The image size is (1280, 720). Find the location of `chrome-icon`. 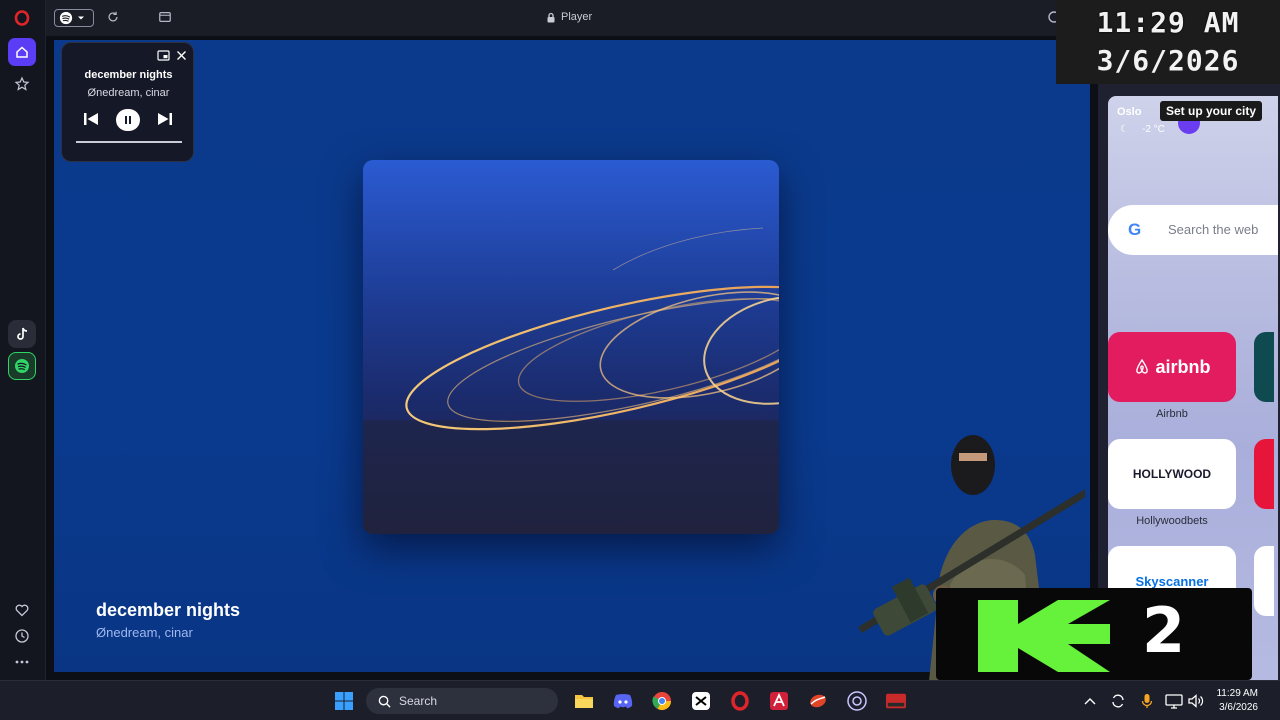

chrome-icon is located at coordinates (662, 701).